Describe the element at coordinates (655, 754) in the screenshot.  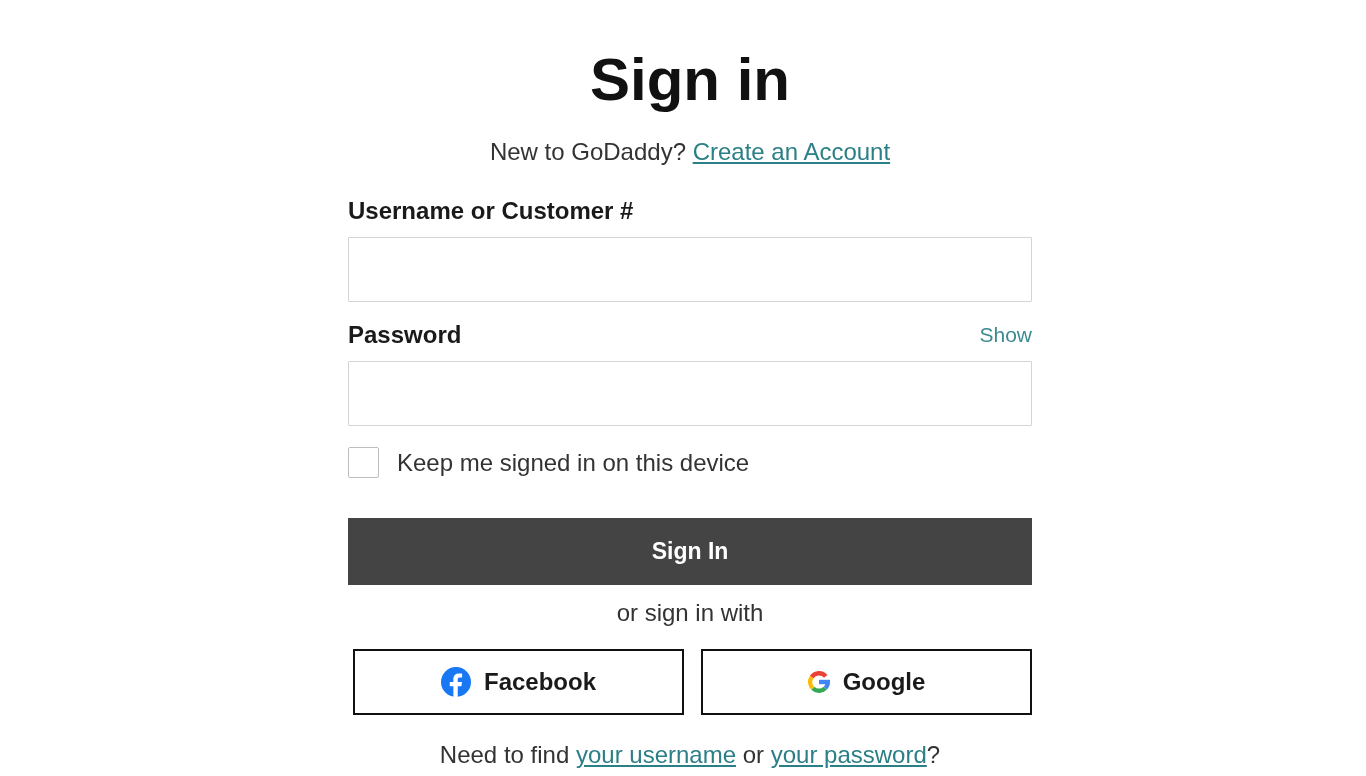
I see `recovery-link: your username` at that location.